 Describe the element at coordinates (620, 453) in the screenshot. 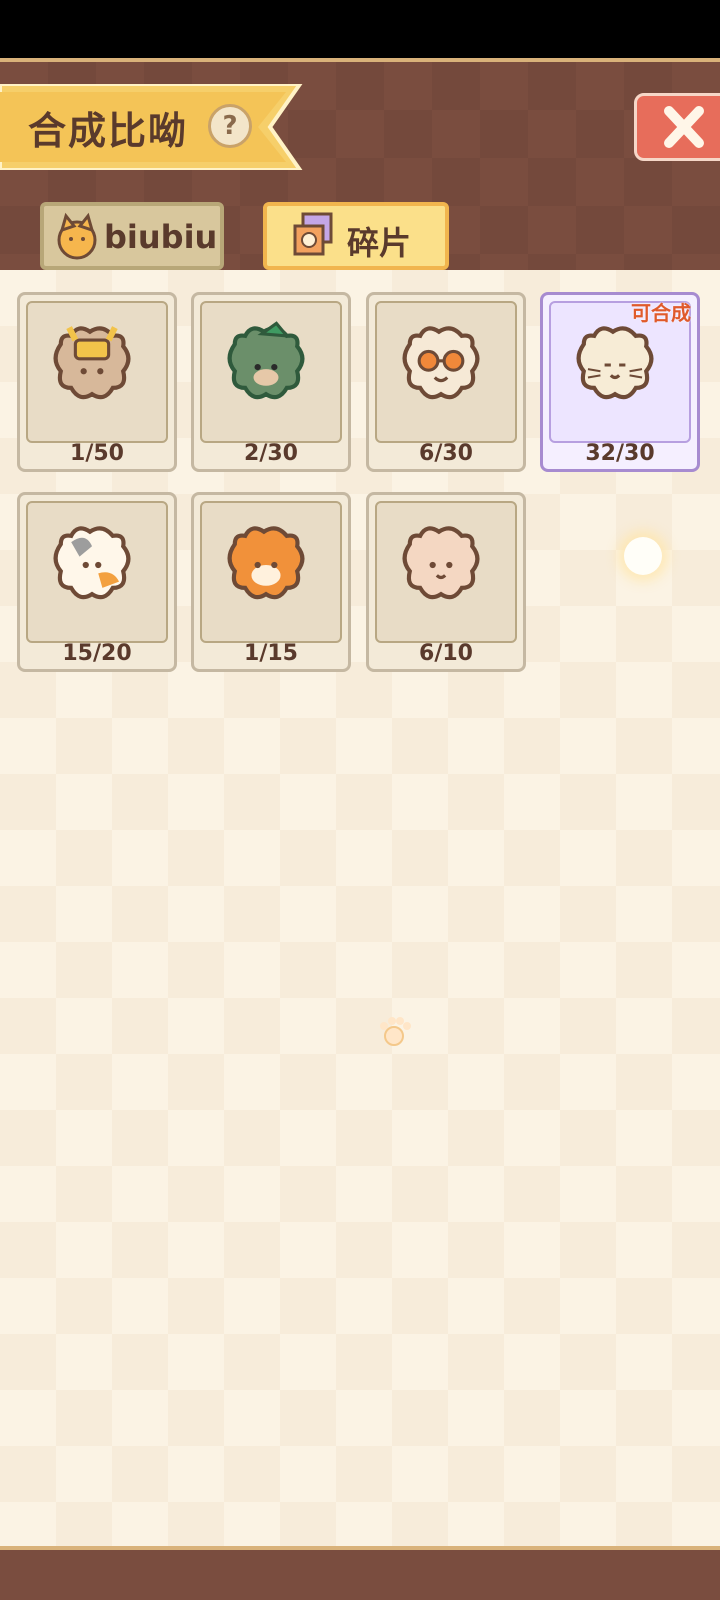

I see `fragment-count: 32/30` at that location.